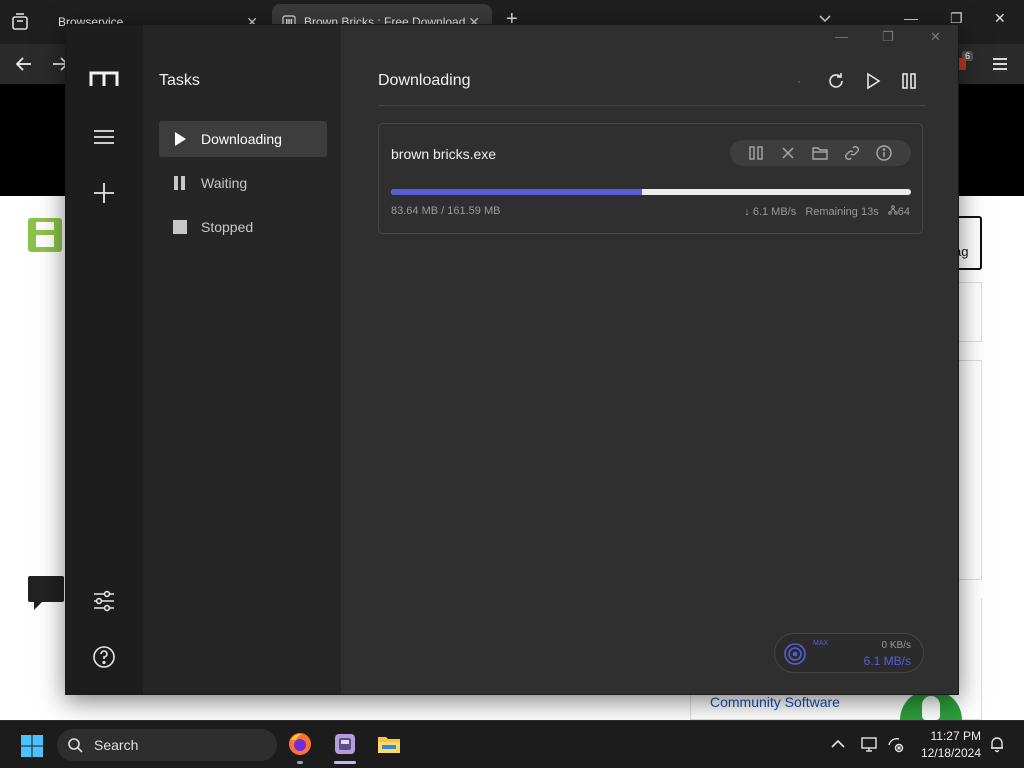  I want to click on clock-time: 11:27 PM, so click(950, 736).